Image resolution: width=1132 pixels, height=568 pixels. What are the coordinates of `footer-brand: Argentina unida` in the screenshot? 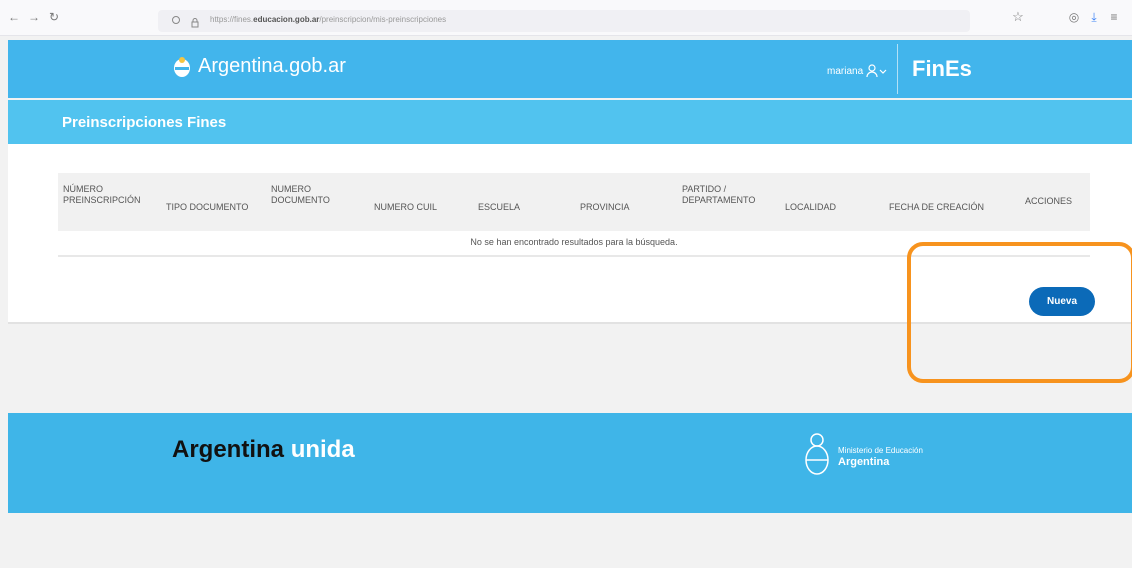 It's located at (263, 449).